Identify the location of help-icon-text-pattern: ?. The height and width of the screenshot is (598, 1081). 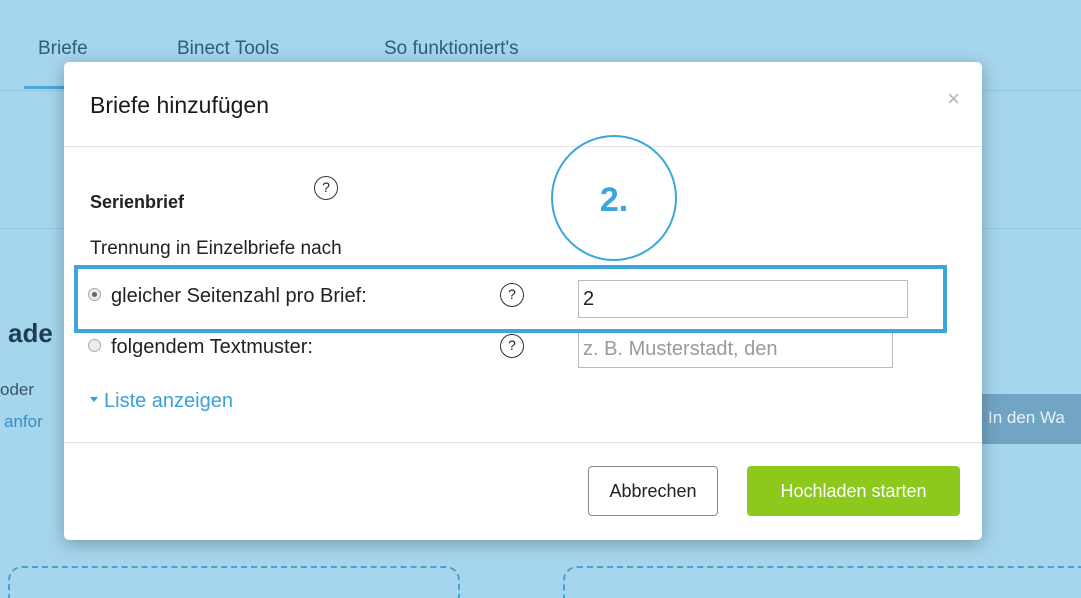
(512, 346).